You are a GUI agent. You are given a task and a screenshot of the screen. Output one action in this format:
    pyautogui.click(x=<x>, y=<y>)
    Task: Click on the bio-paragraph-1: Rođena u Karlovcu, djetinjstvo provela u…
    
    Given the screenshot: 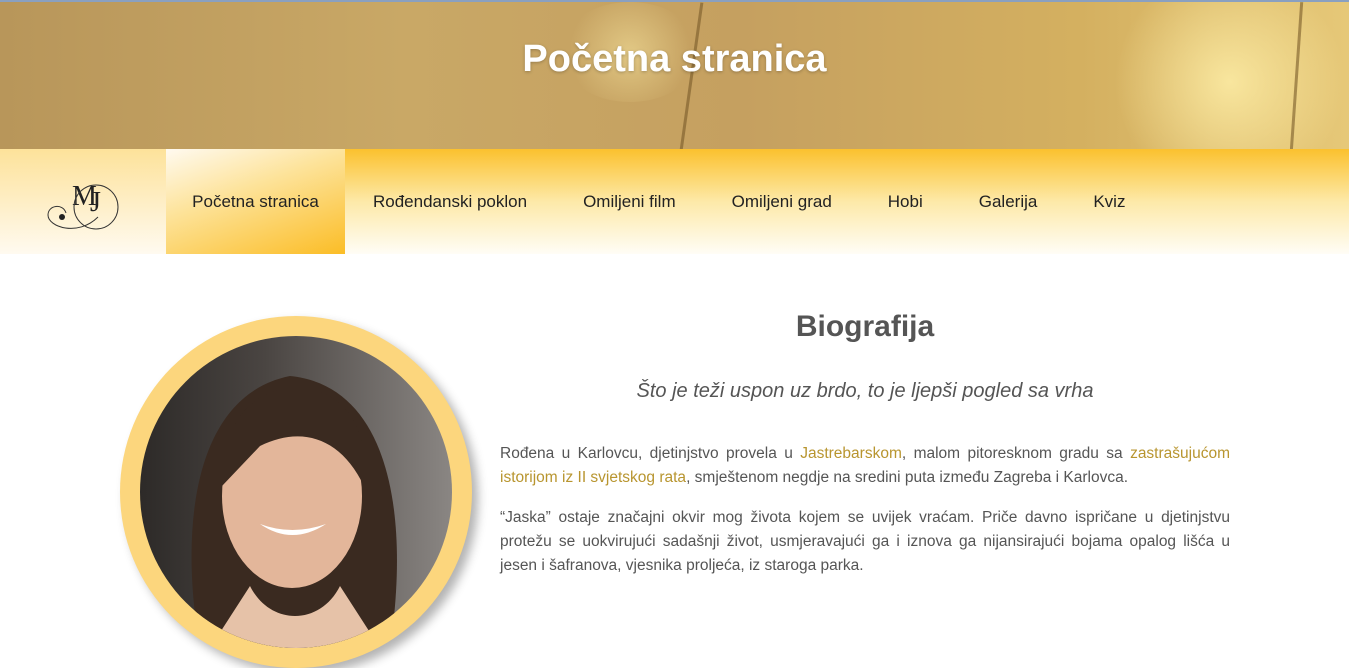 What is the action you would take?
    pyautogui.click(x=865, y=465)
    